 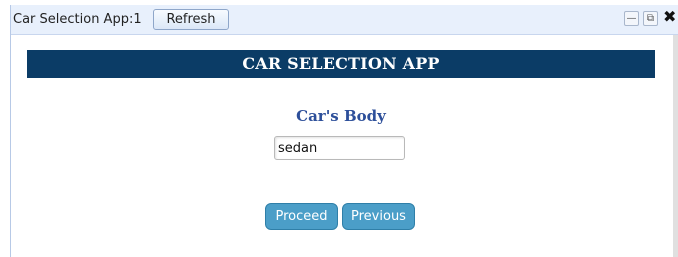 What do you see at coordinates (191, 19) in the screenshot?
I see `refresh-button: Refresh` at bounding box center [191, 19].